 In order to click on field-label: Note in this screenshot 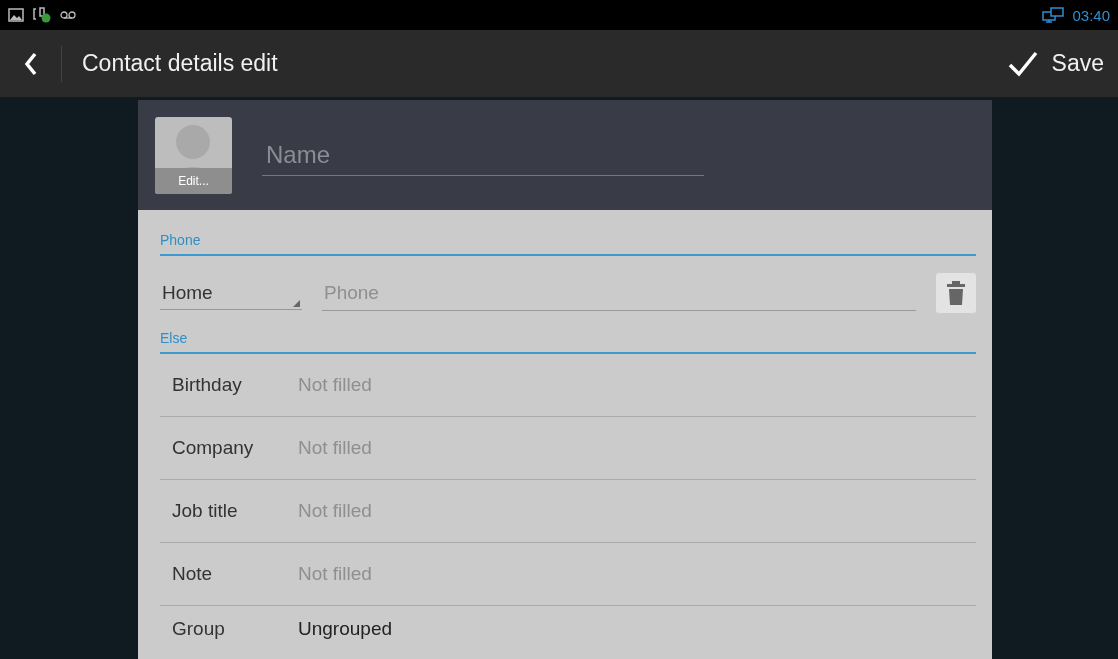, I will do `click(193, 574)`.